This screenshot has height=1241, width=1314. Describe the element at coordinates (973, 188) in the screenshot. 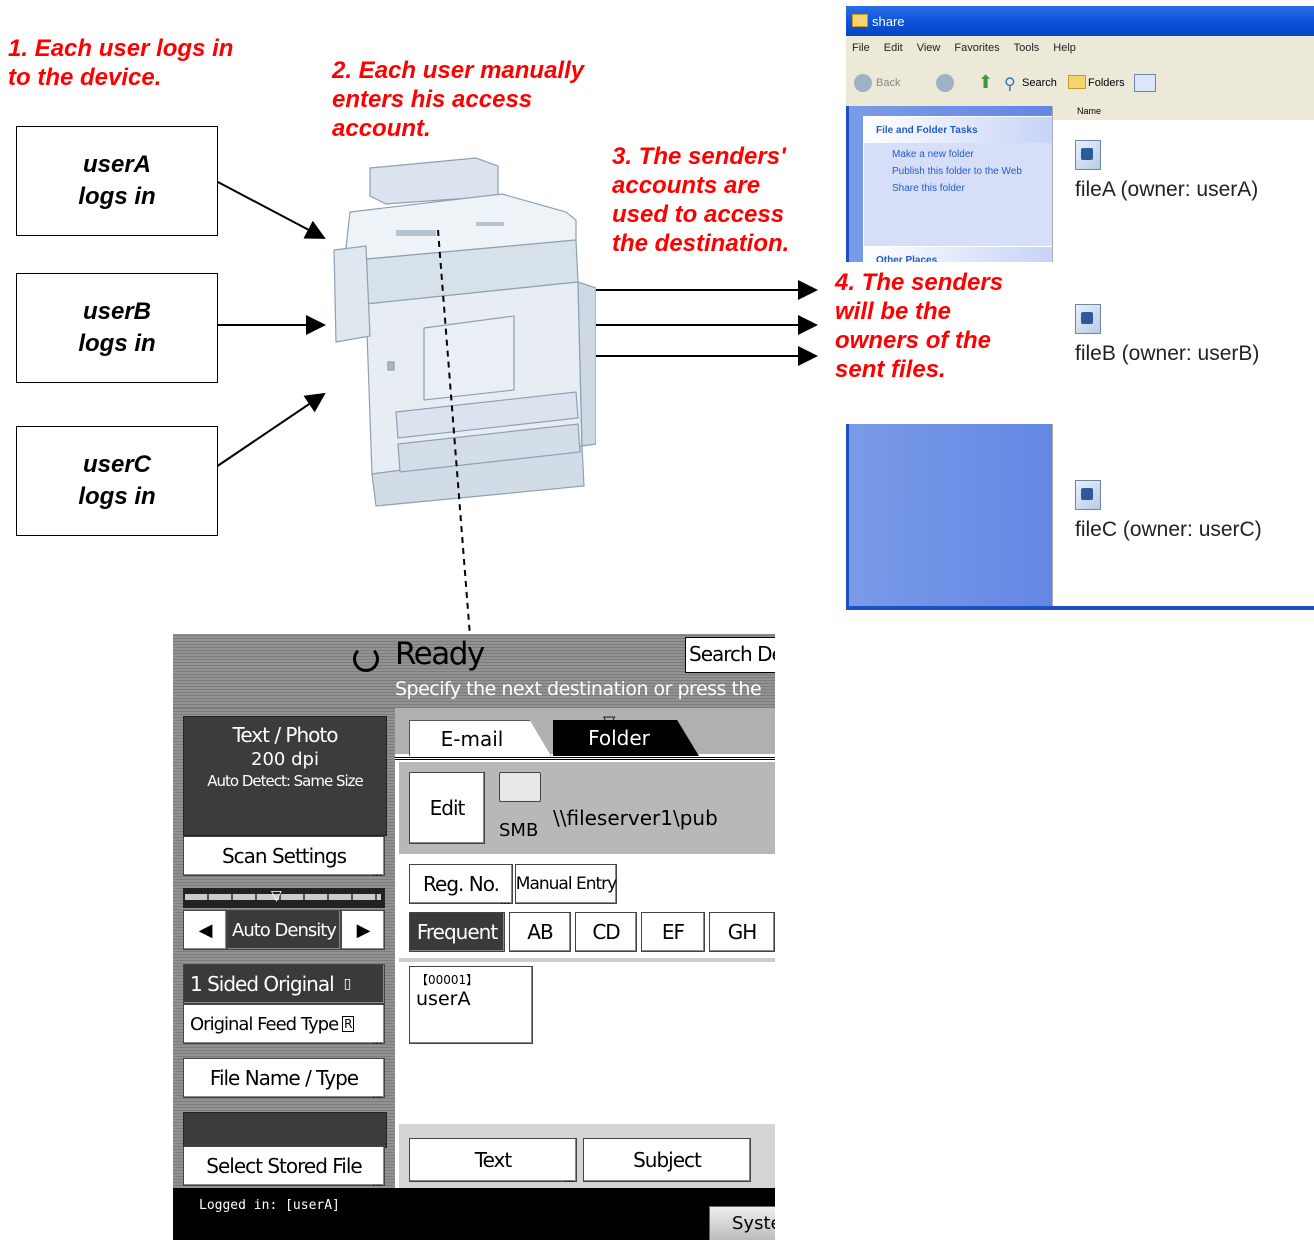

I see `task-share: Share this folder` at that location.